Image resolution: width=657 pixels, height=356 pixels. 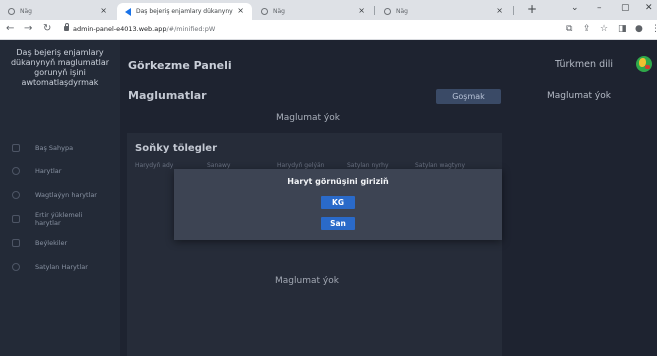 I want to click on tab-title: Daş bejeriş enjamlary dükanyny, so click(x=184, y=11).